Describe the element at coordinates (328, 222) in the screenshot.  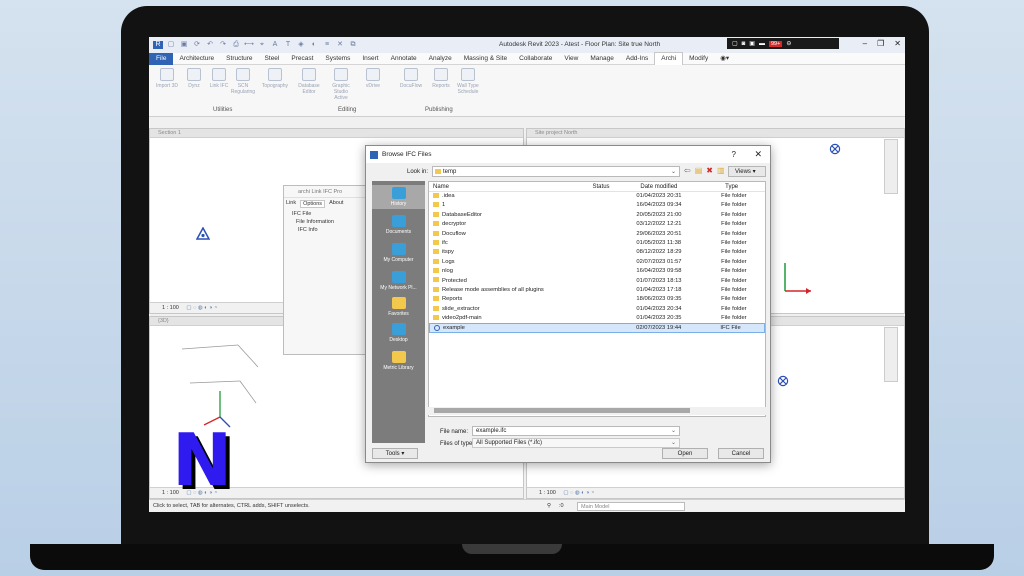
I see `tree-file-information: File Information` at that location.